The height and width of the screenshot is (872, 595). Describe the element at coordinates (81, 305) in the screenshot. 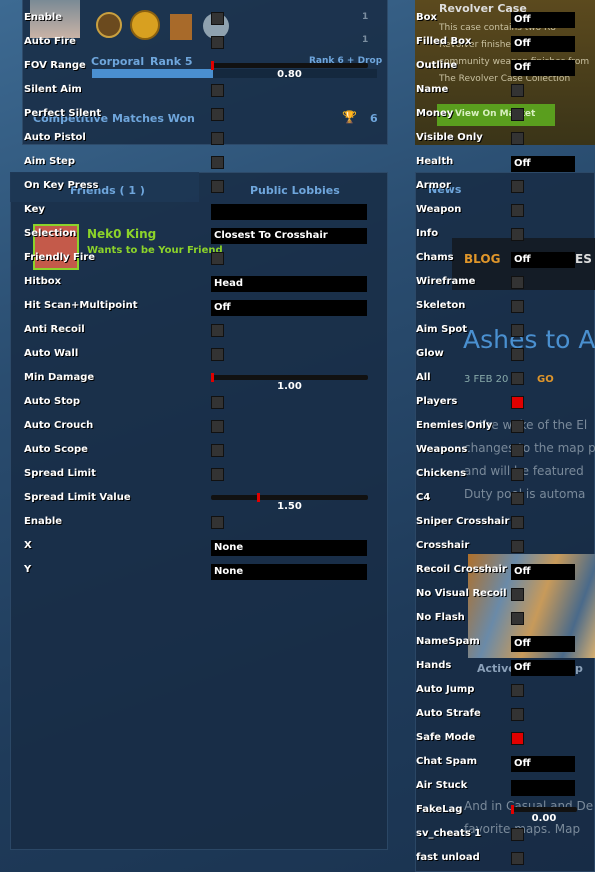

I see `hit-scan-multipoint-label: Hit Scan+Multipoint` at that location.